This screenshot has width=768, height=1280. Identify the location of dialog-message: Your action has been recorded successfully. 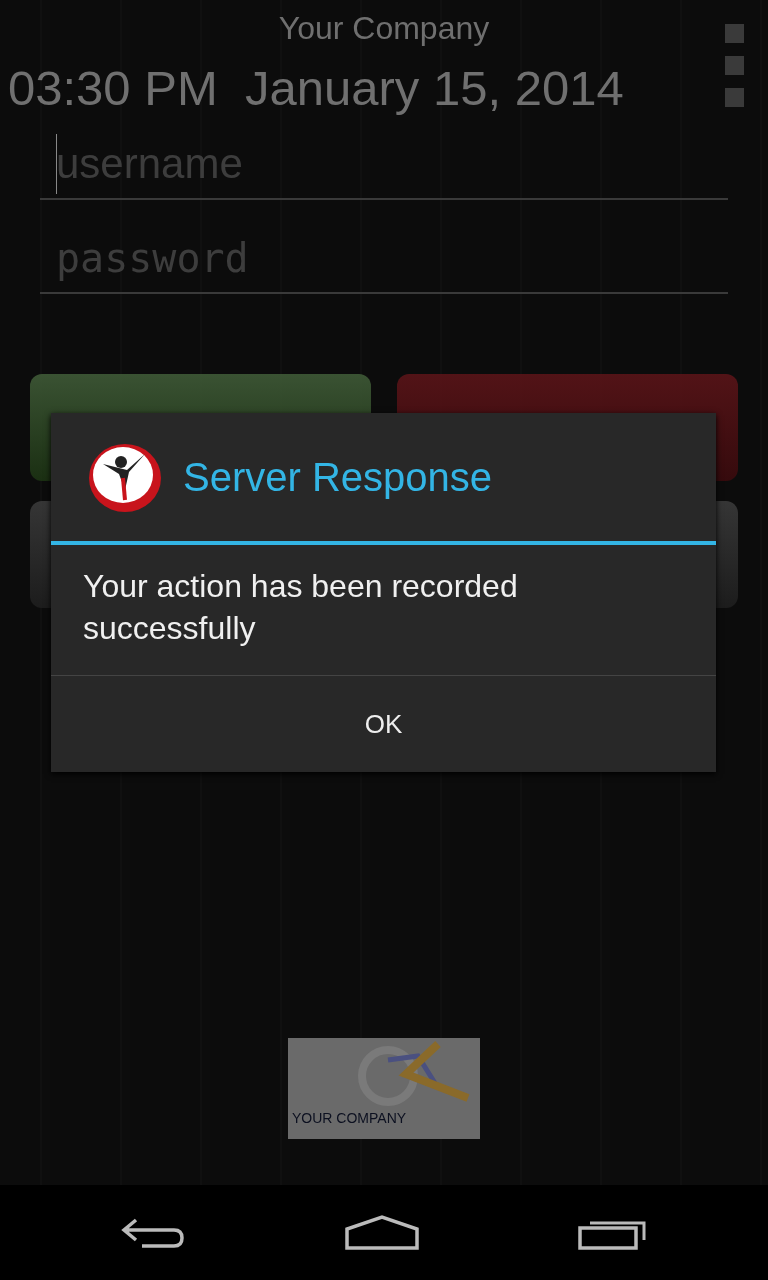
(383, 610).